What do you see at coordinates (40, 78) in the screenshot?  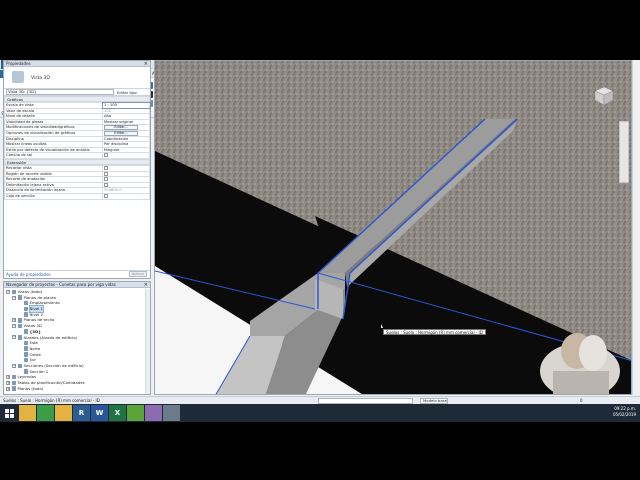 I see `type-name: Vista 3D` at bounding box center [40, 78].